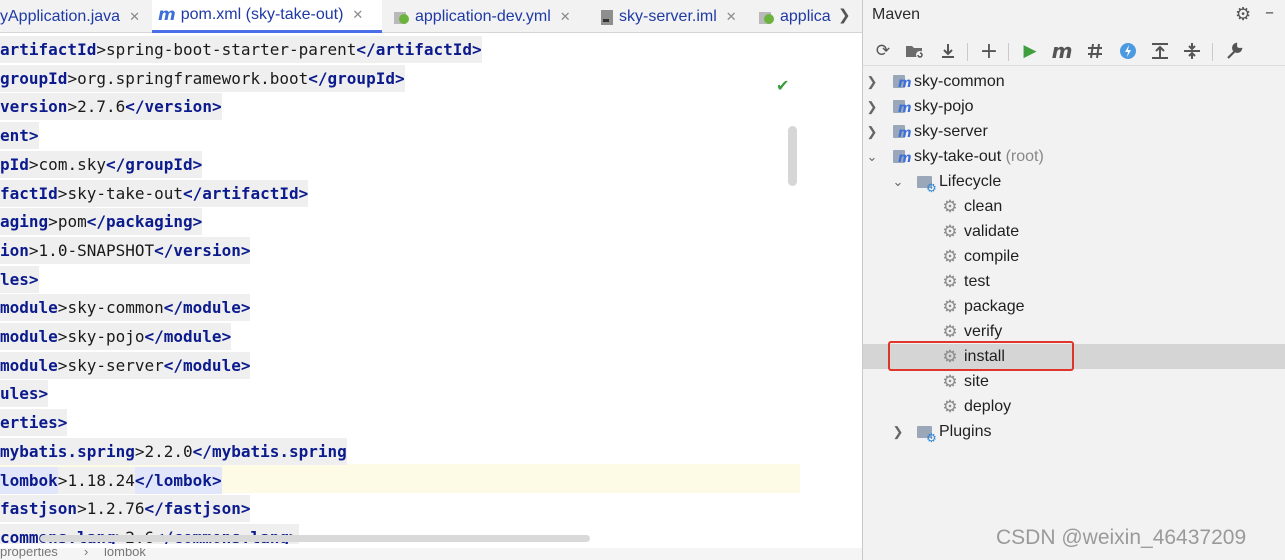 This screenshot has height=560, width=1285. Describe the element at coordinates (992, 231) in the screenshot. I see `phase-label: validate` at that location.